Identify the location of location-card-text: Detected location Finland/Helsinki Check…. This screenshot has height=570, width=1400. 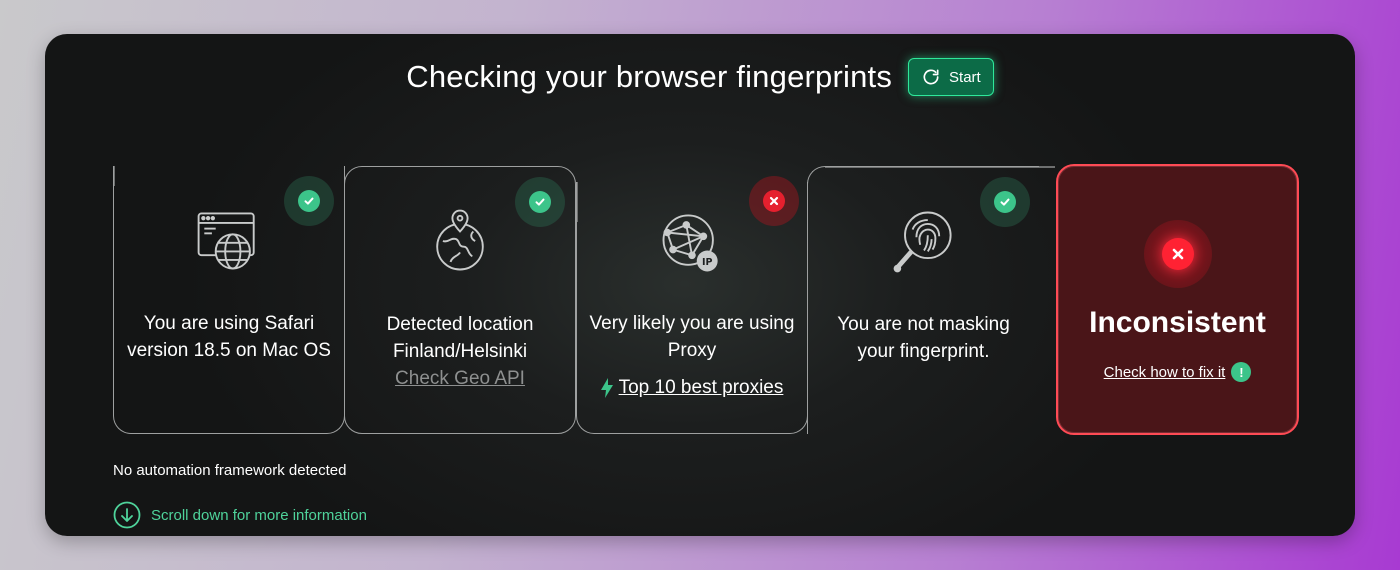
(460, 351).